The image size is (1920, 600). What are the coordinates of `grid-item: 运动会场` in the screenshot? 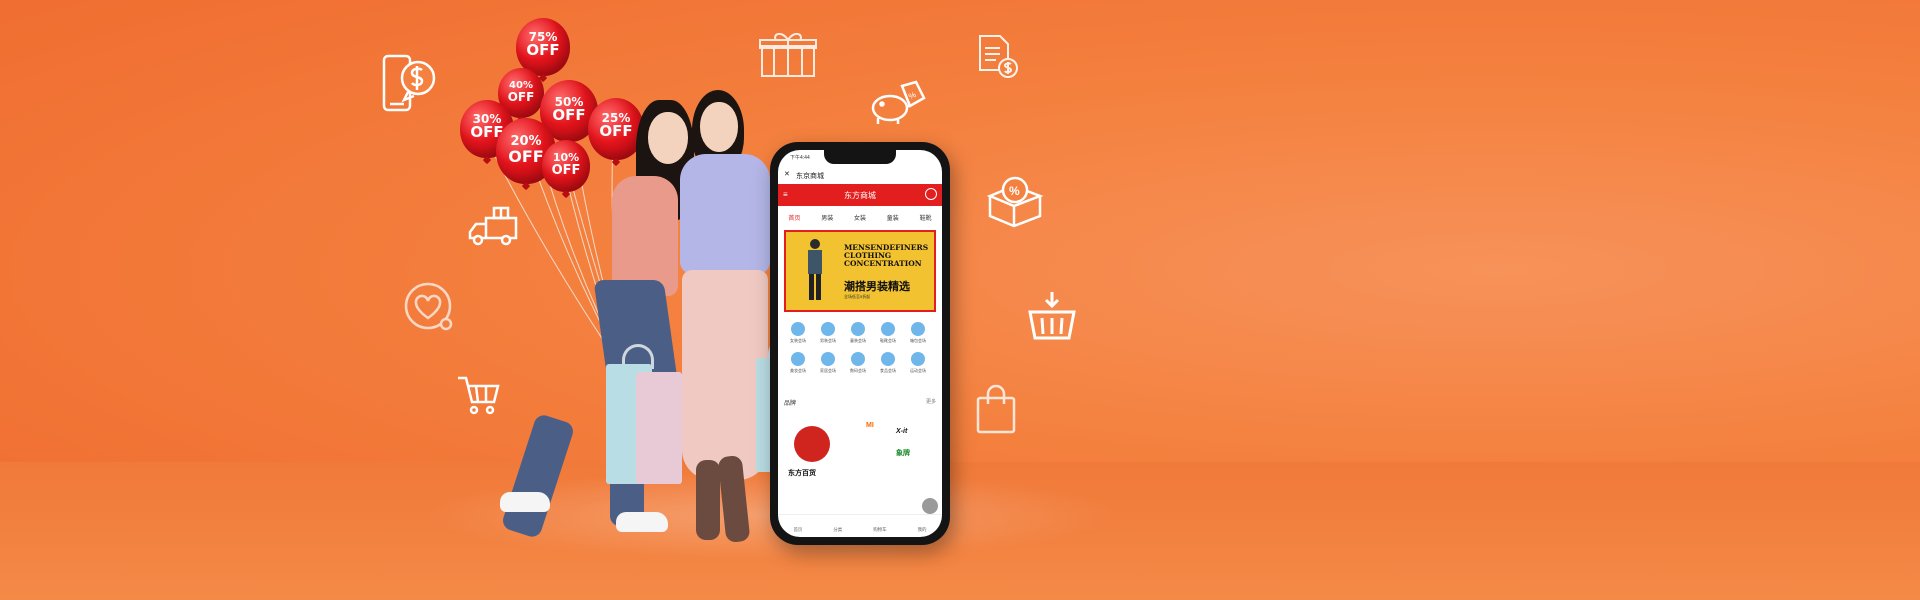 It's located at (918, 363).